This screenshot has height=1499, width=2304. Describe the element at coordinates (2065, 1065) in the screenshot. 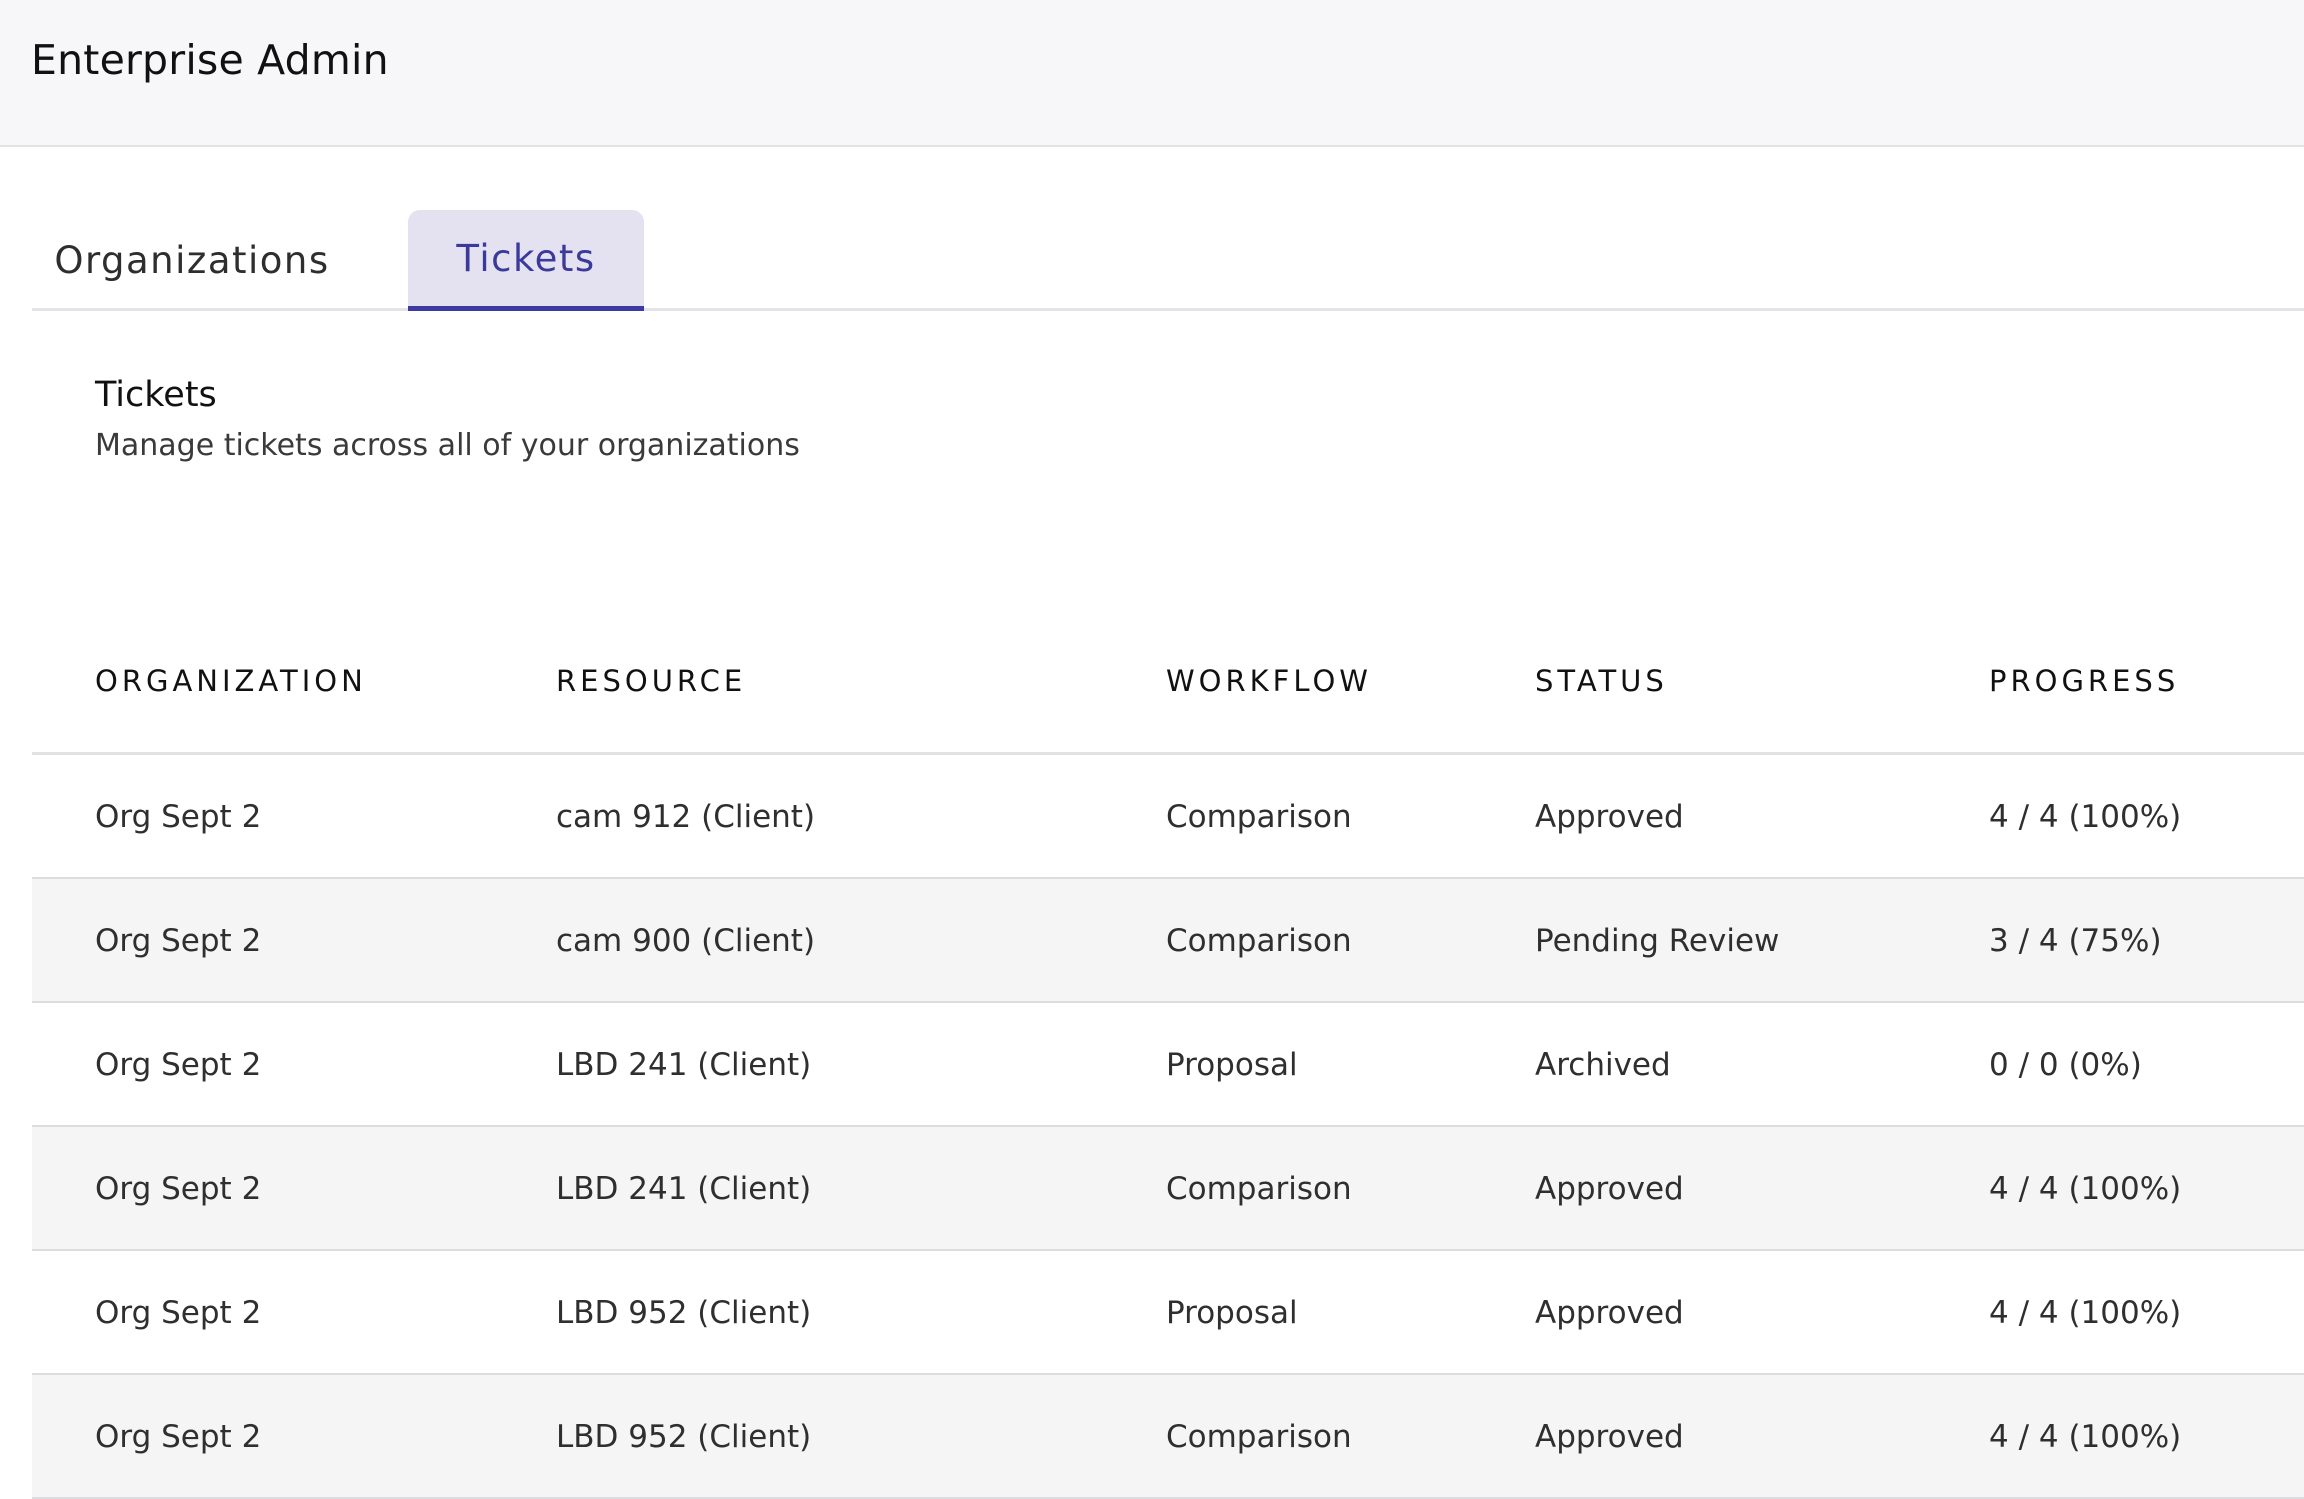

I see `cell-progress: 0 / 0 (0%)` at that location.